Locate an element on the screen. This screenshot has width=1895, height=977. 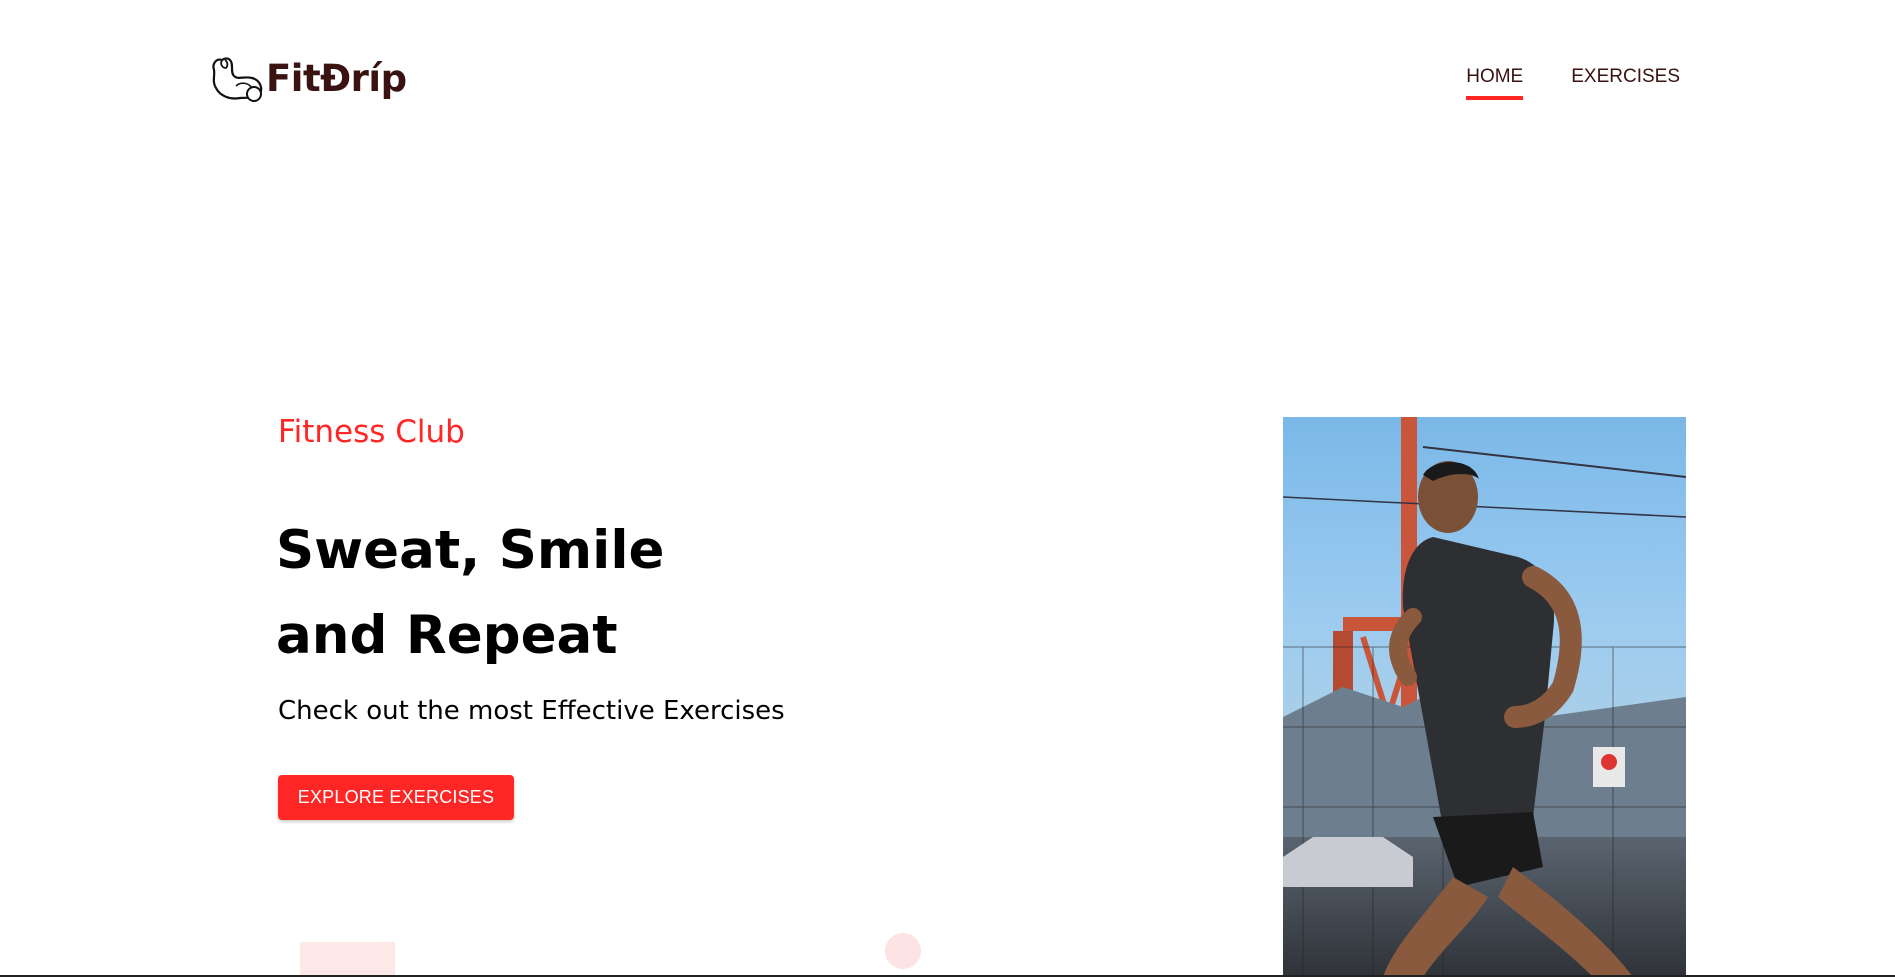
logo-link: FitĐríp is located at coordinates (307, 78).